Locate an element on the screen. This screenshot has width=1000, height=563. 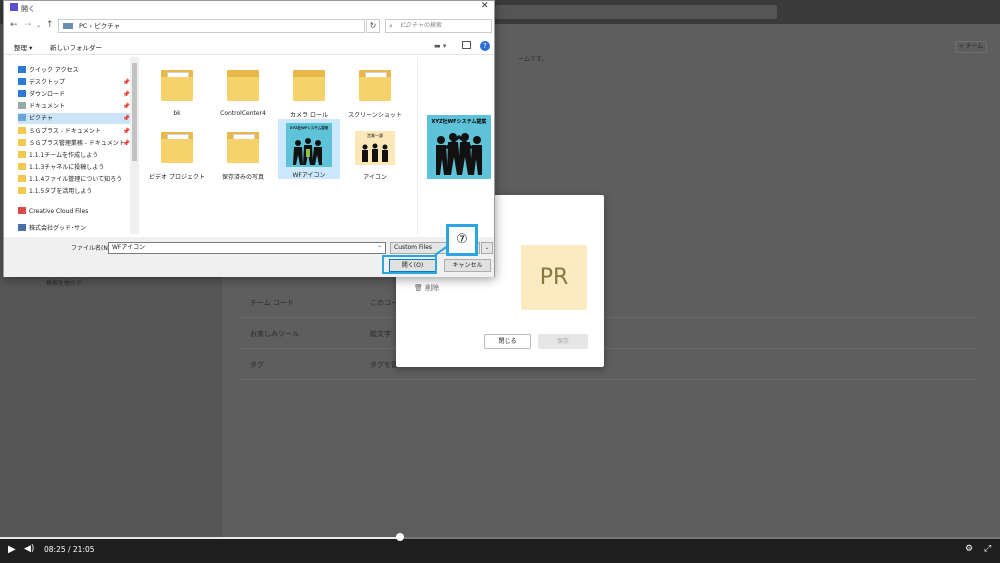
file-item: カメラ ロール is located at coordinates (309, 89).